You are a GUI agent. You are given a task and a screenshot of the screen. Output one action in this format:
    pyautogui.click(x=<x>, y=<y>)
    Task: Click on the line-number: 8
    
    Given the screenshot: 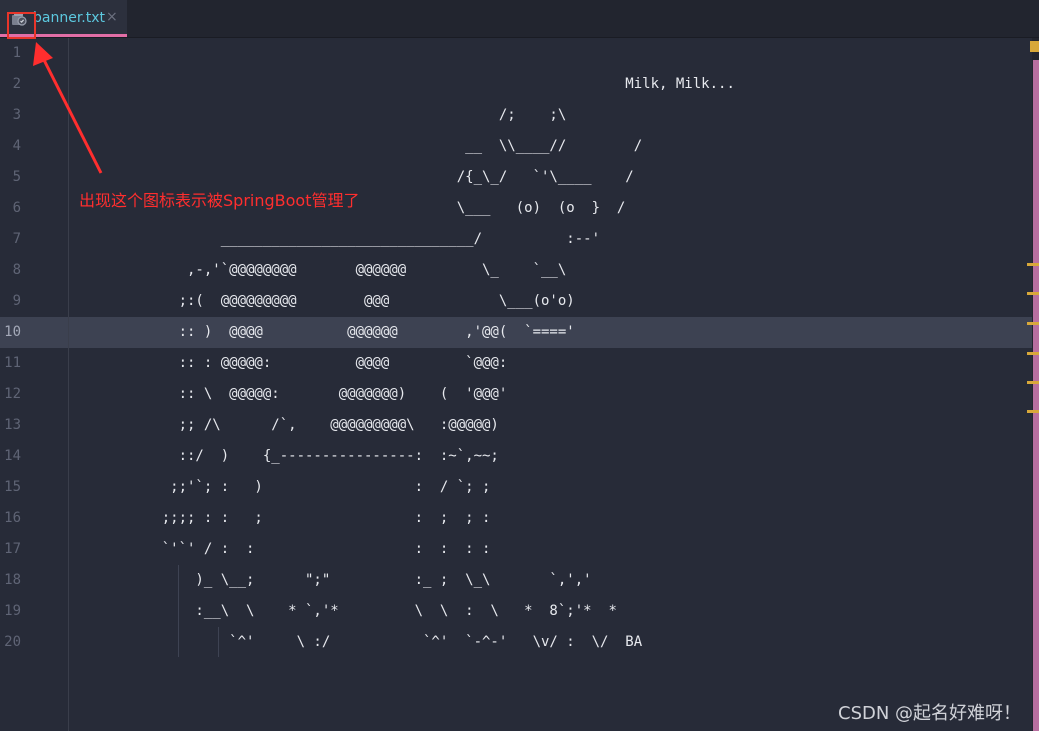 What is the action you would take?
    pyautogui.click(x=16, y=270)
    